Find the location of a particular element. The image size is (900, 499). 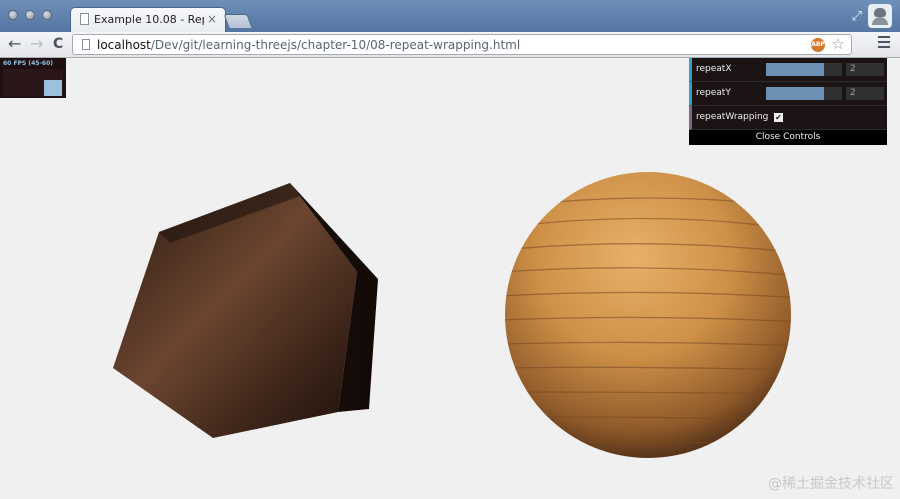

back-icon: ← is located at coordinates (14, 44).